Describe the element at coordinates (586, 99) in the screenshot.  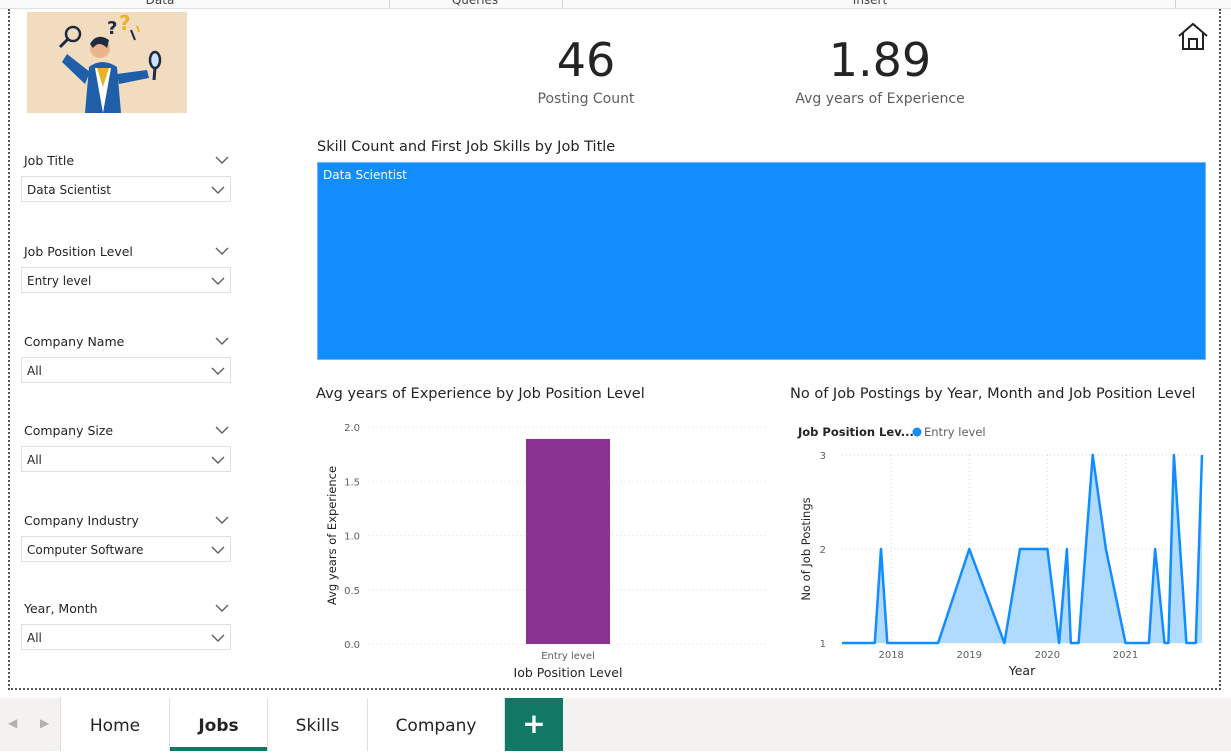
I see `posting-count-label: Posting Count` at that location.